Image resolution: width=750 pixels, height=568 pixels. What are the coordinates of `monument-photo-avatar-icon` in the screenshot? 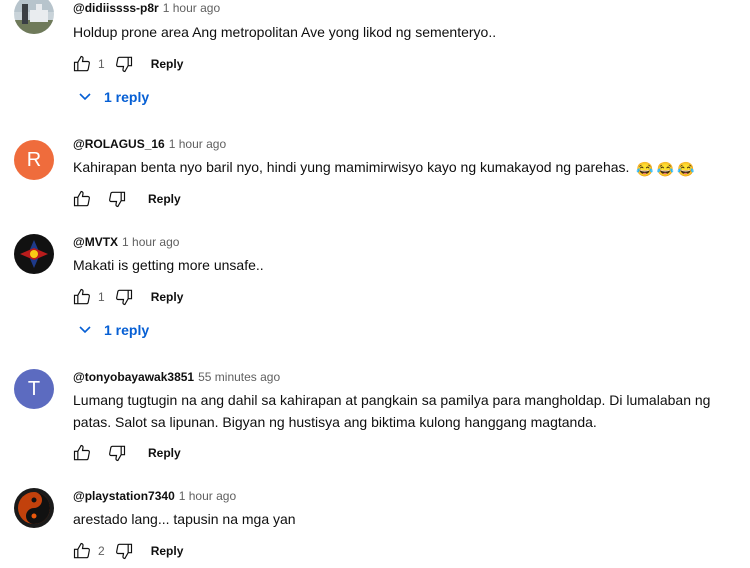 It's located at (34, 17).